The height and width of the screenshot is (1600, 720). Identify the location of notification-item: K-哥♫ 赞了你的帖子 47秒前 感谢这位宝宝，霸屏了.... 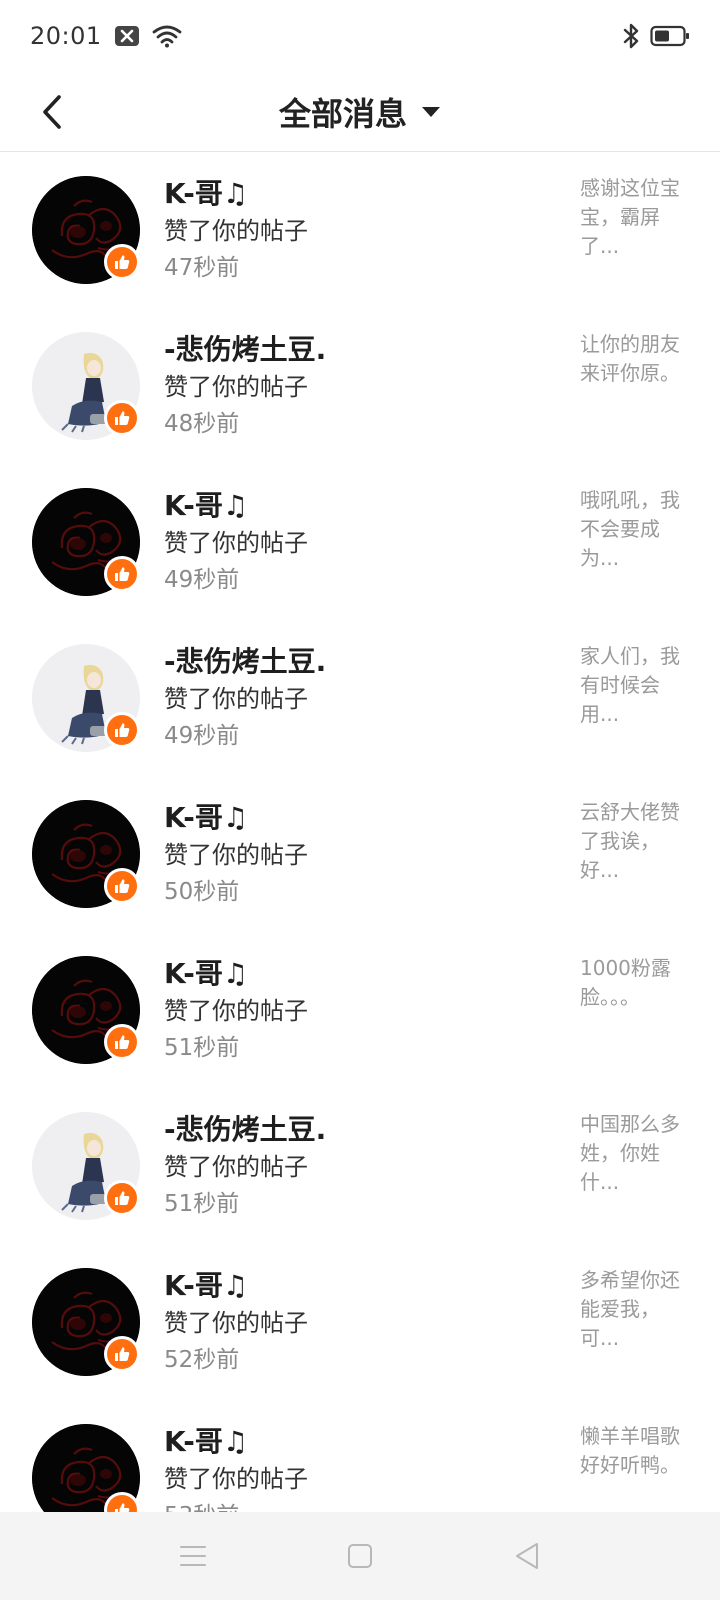
(360, 230).